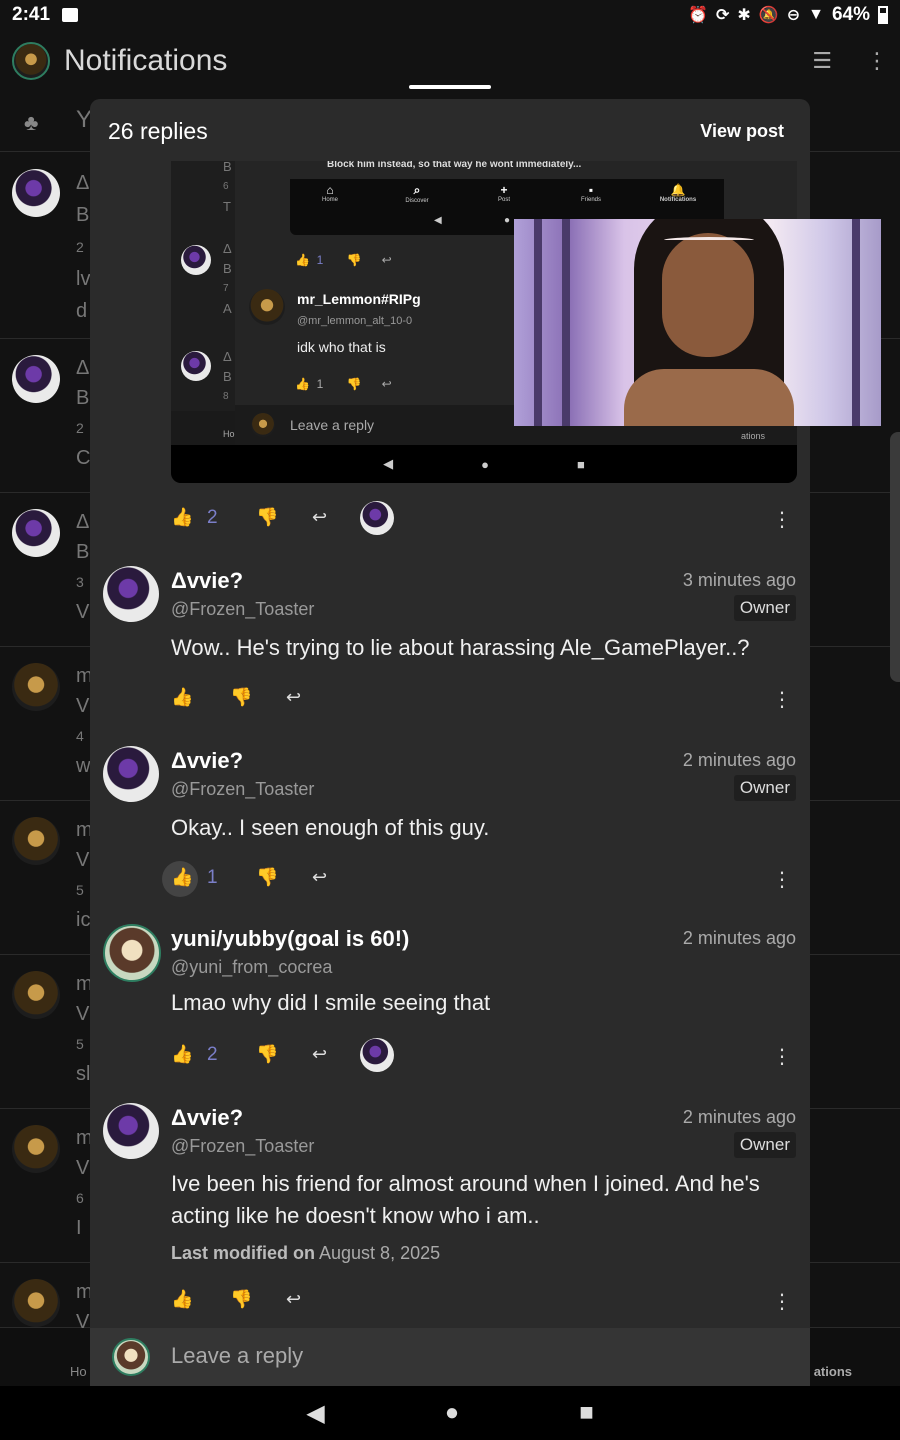 Image resolution: width=900 pixels, height=1440 pixels. Describe the element at coordinates (417, 193) in the screenshot. I see `screenshot-tab: ⌕ Discover` at that location.